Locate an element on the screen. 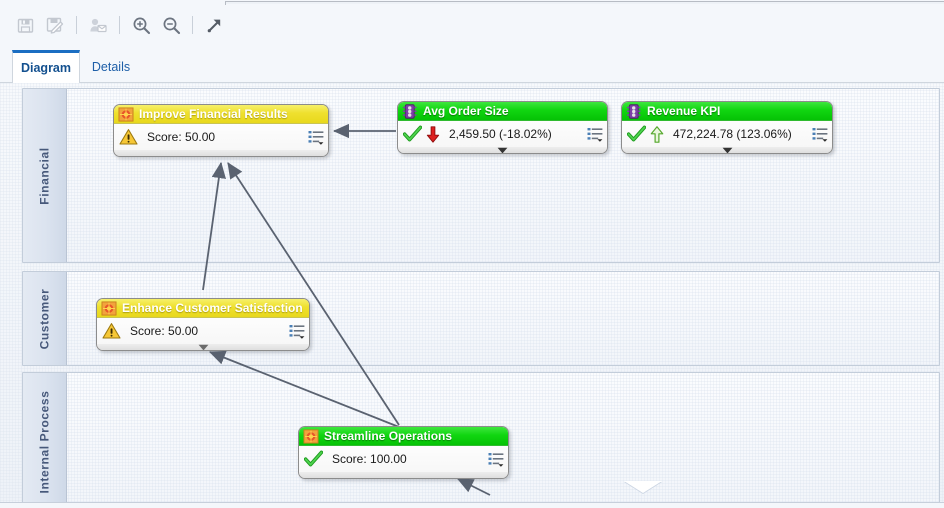 The height and width of the screenshot is (508, 944). node-streamline-operations-header: Streamline Operations is located at coordinates (403, 436).